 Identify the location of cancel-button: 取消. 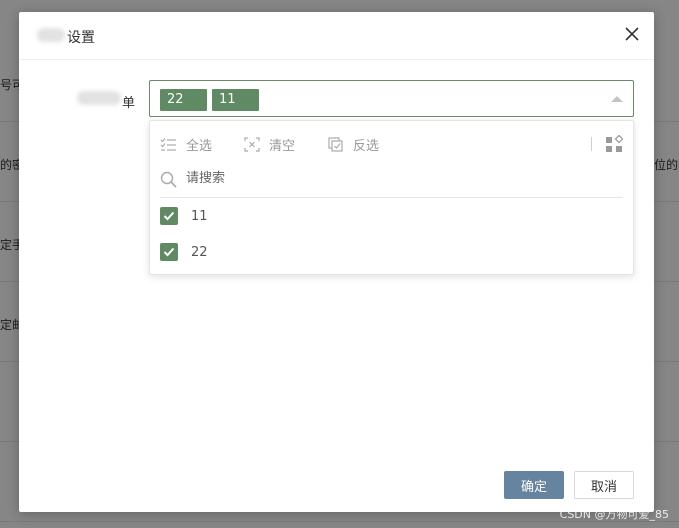
(604, 485).